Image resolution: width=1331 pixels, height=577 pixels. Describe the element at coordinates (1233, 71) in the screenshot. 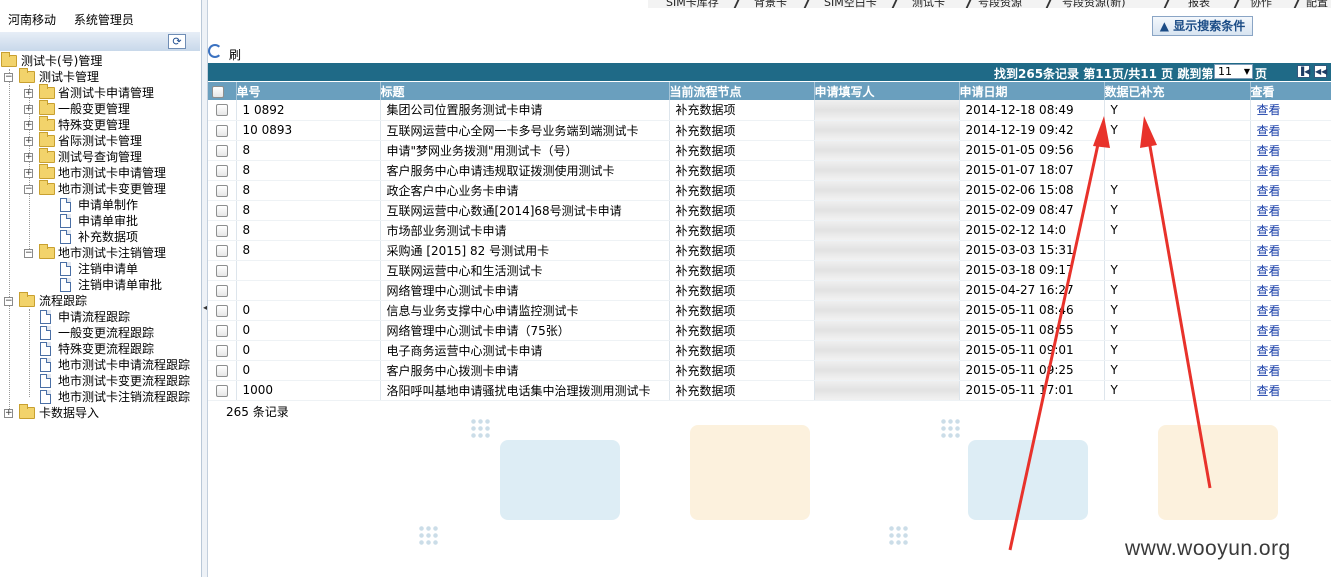

I see `page-select: 11` at that location.